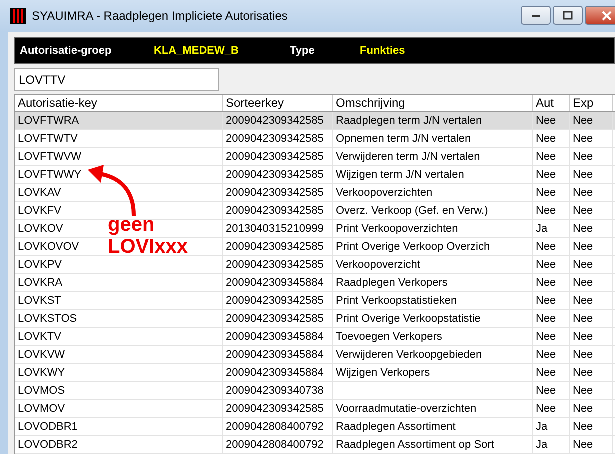 Image resolution: width=615 pixels, height=454 pixels. Describe the element at coordinates (383, 372) in the screenshot. I see `table-cell: Wijzigen Verkopers` at that location.